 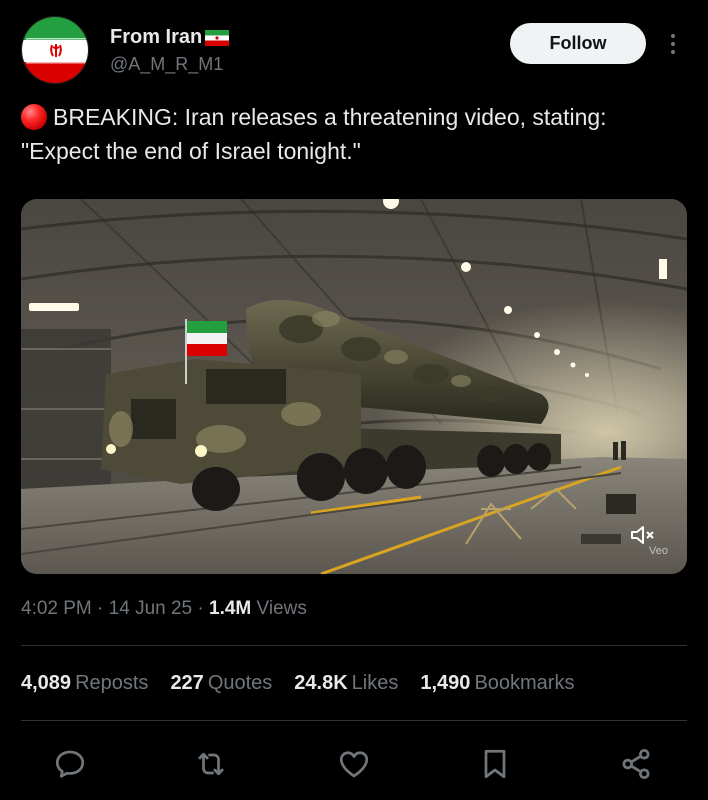 I want to click on repost-icon, so click(x=211, y=764).